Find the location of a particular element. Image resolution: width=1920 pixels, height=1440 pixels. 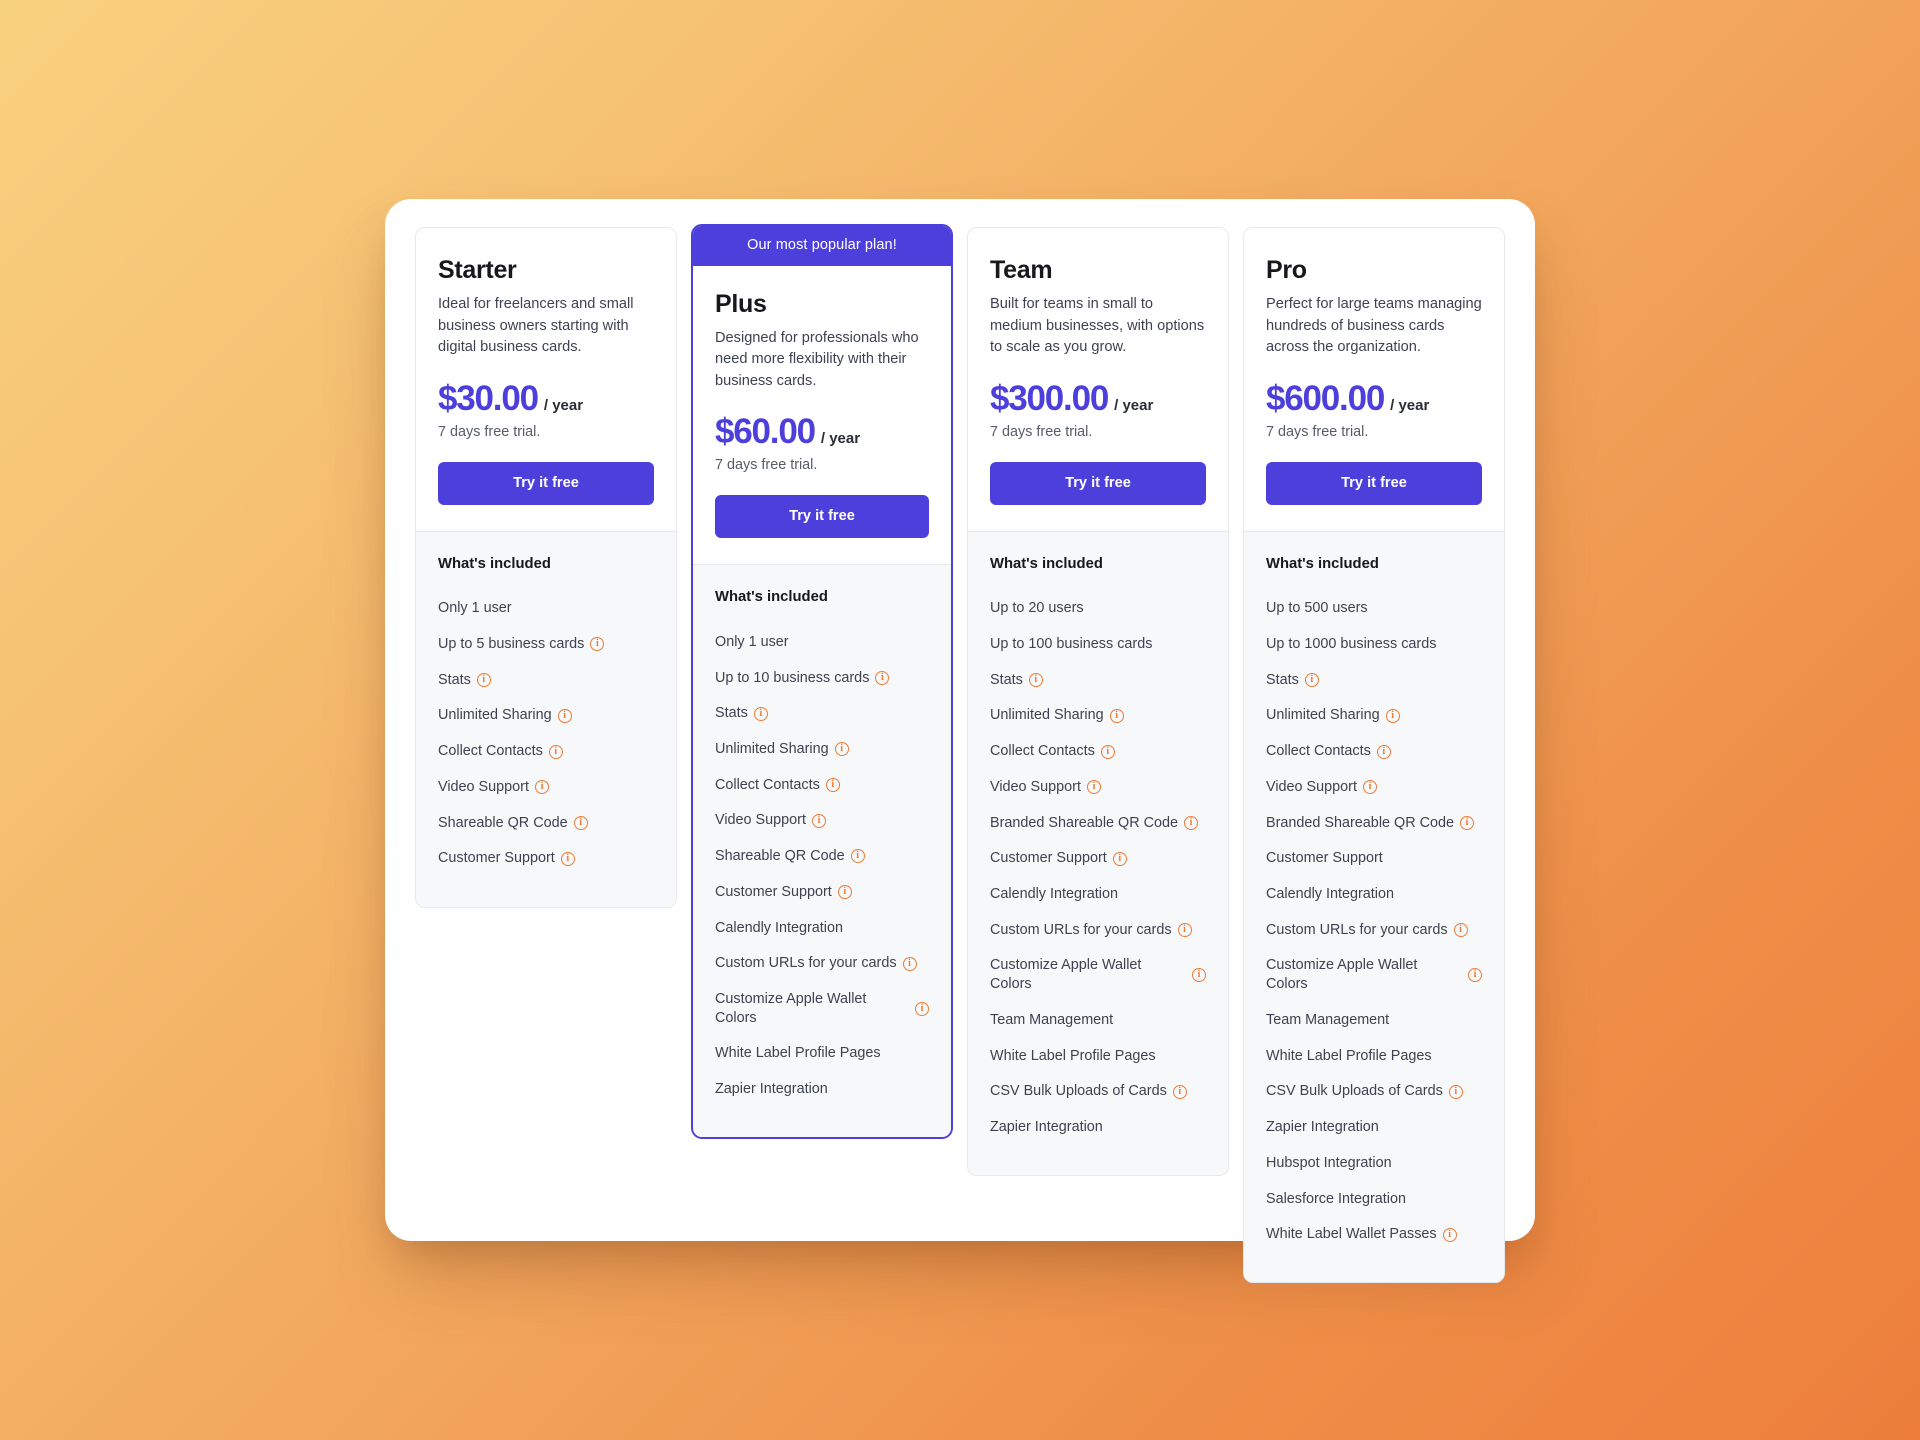

price-row: $300.00 / year is located at coordinates (1098, 399).